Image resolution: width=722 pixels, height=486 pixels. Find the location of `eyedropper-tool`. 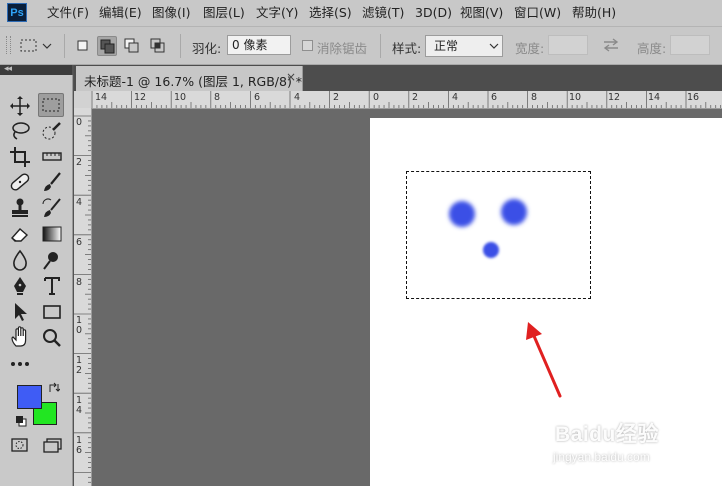

eyedropper-tool is located at coordinates (53, 157).